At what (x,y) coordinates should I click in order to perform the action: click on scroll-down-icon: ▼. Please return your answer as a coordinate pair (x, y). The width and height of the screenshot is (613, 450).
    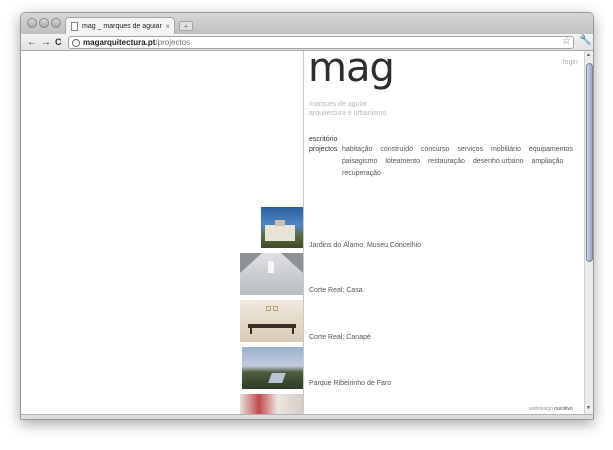
    Looking at the image, I should click on (588, 408).